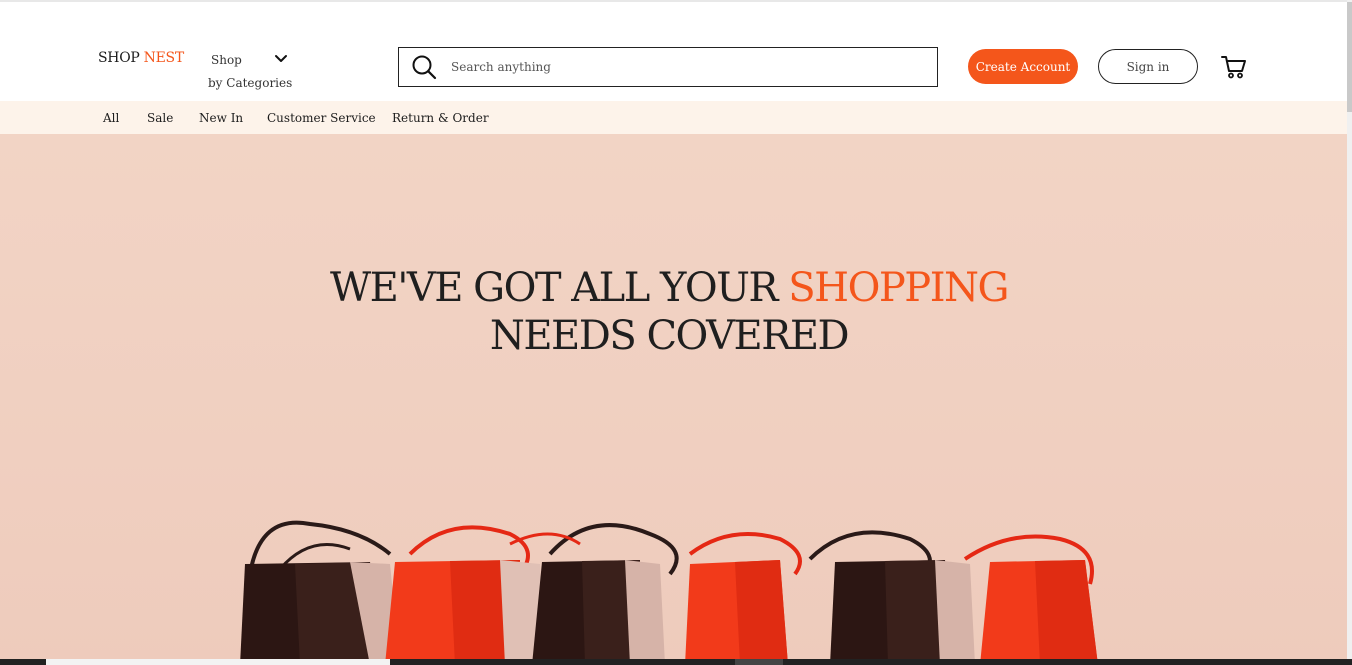 The width and height of the screenshot is (1352, 665). I want to click on search-bar, so click(668, 67).